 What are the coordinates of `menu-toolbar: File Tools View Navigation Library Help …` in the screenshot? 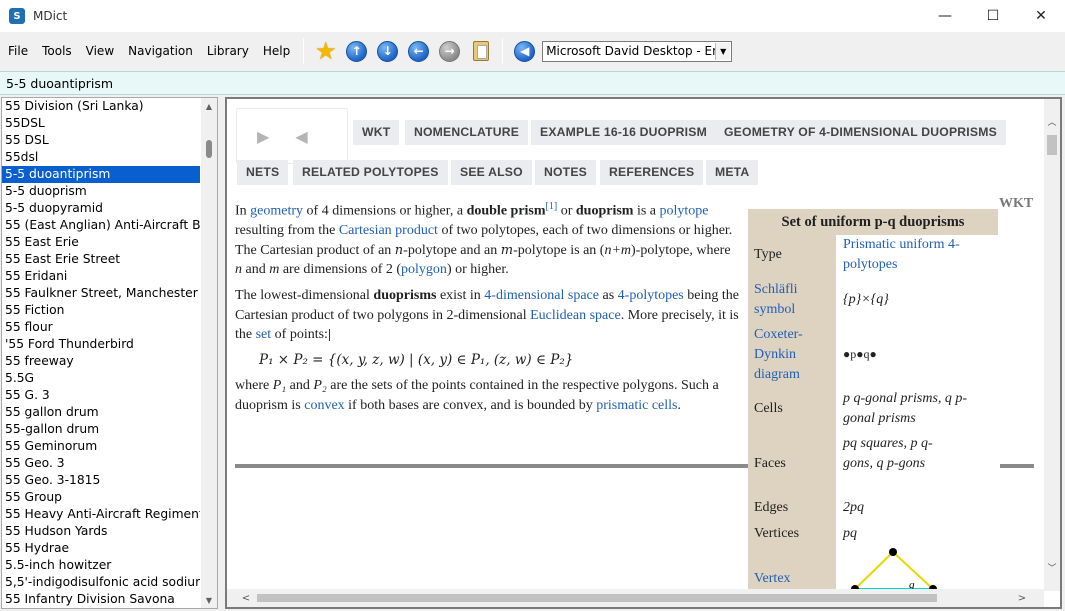 It's located at (532, 51).